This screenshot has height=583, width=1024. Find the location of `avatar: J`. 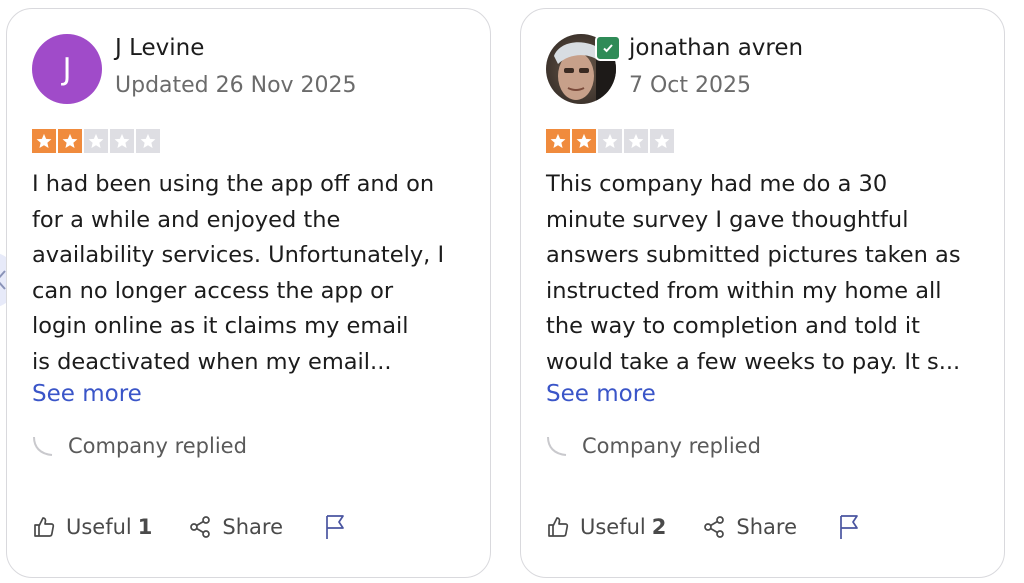

avatar: J is located at coordinates (67, 69).